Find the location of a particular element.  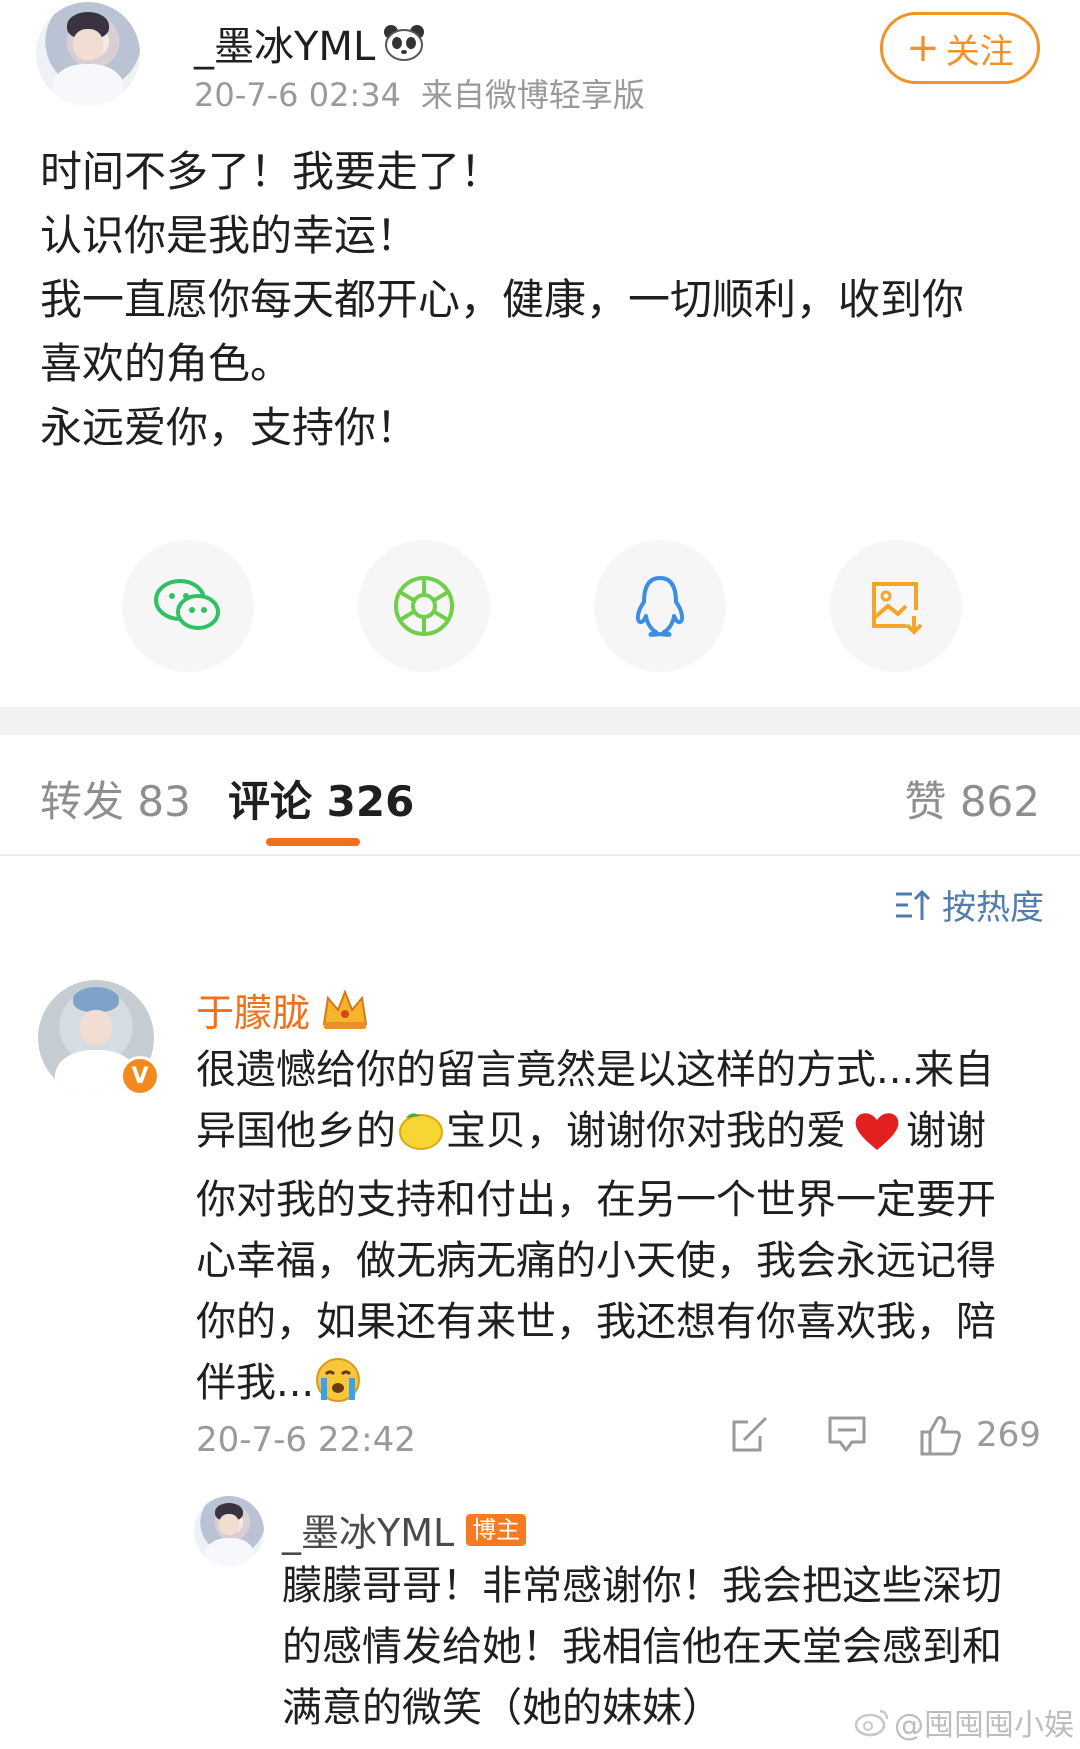

comment-icon is located at coordinates (847, 1434).